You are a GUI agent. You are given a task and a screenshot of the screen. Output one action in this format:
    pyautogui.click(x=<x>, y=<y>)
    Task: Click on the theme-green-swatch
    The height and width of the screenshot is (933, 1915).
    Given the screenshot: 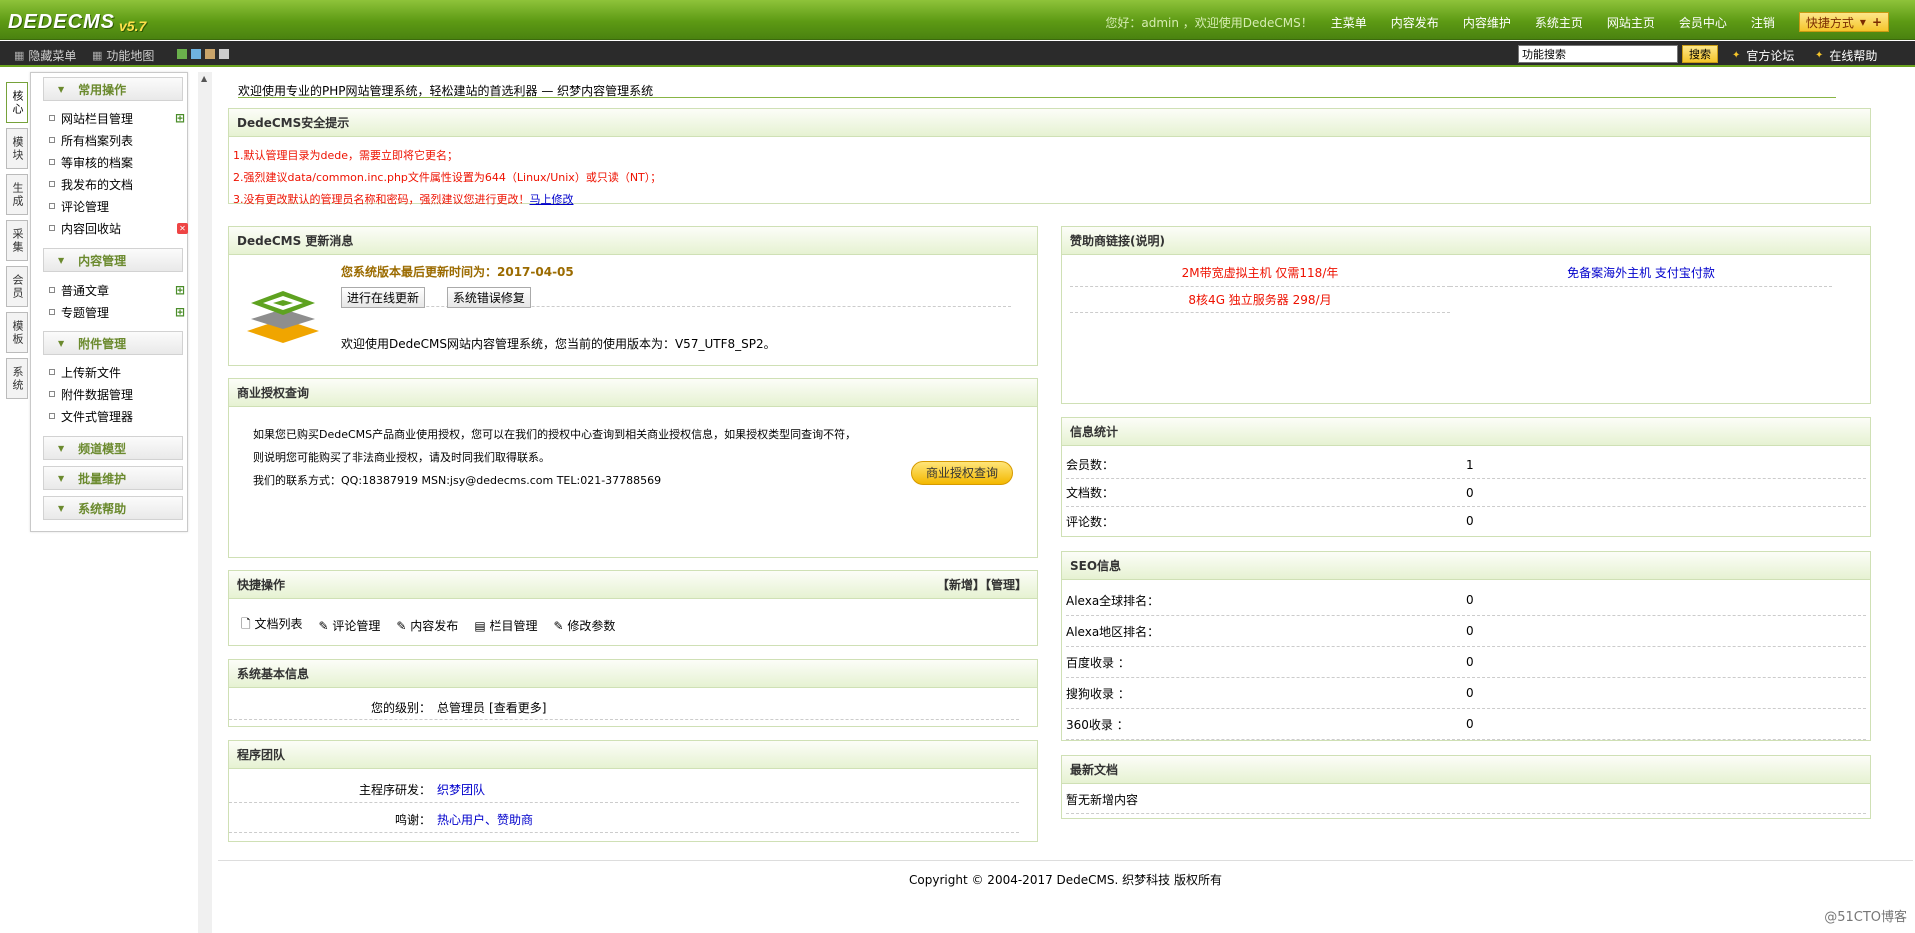 What is the action you would take?
    pyautogui.click(x=182, y=54)
    